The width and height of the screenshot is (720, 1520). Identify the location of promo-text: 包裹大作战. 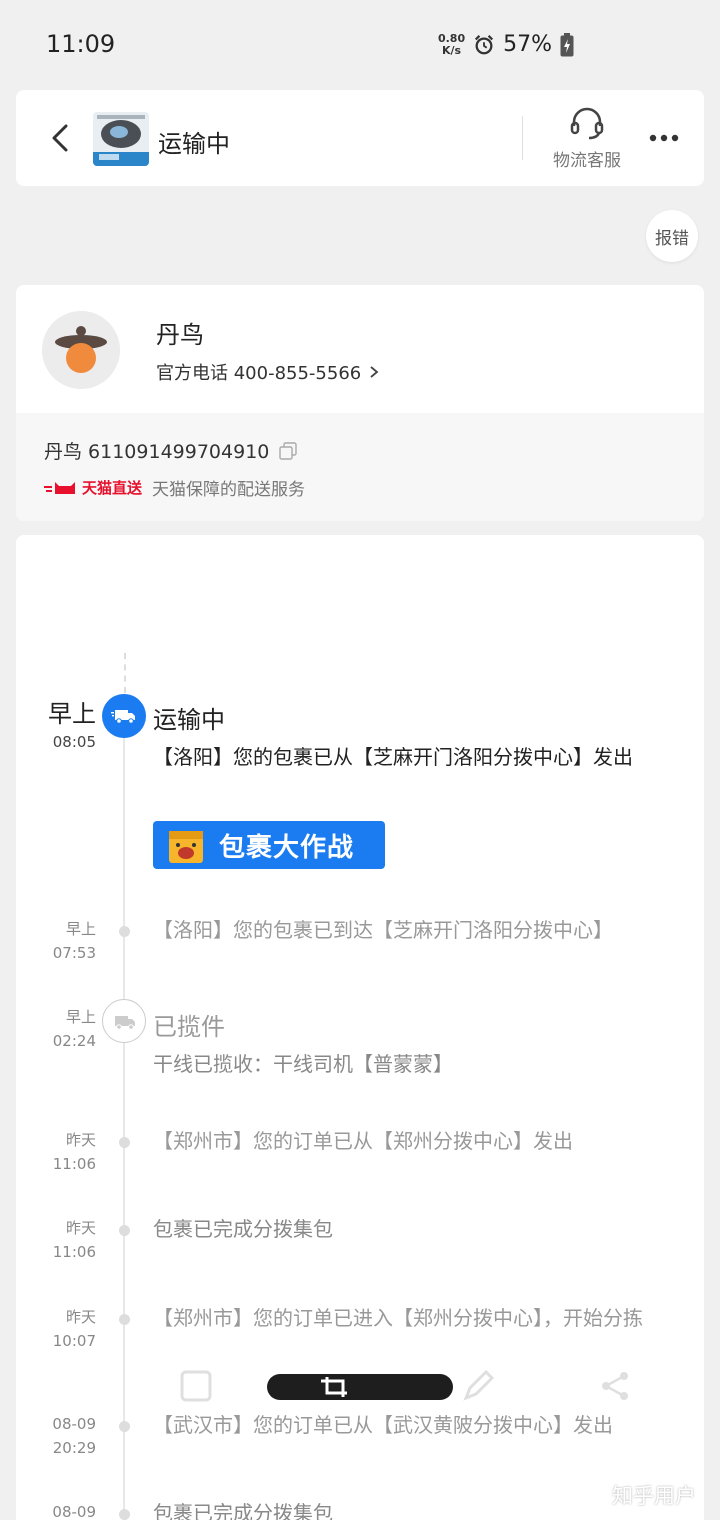
(287, 847).